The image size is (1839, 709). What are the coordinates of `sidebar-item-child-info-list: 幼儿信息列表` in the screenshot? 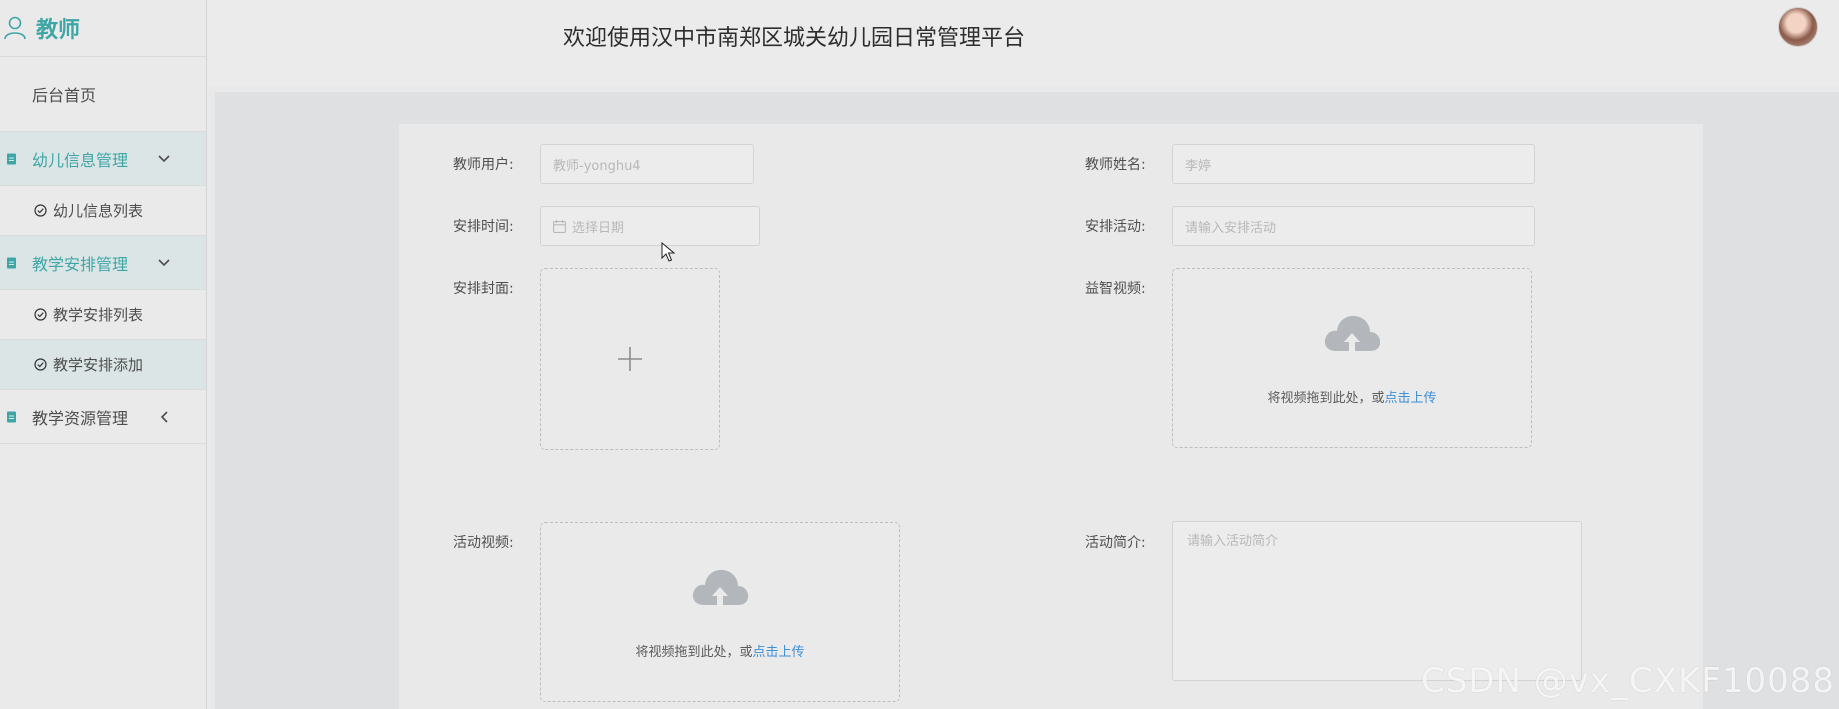 It's located at (103, 211).